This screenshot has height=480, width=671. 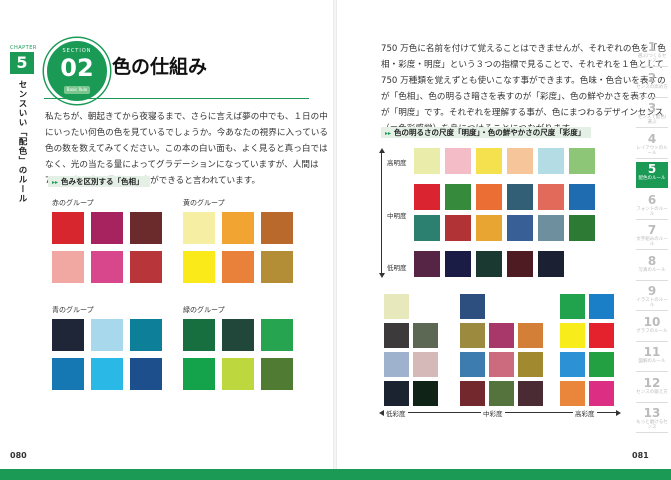 I want to click on side-tab-label: 配色のルール, so click(x=652, y=178).